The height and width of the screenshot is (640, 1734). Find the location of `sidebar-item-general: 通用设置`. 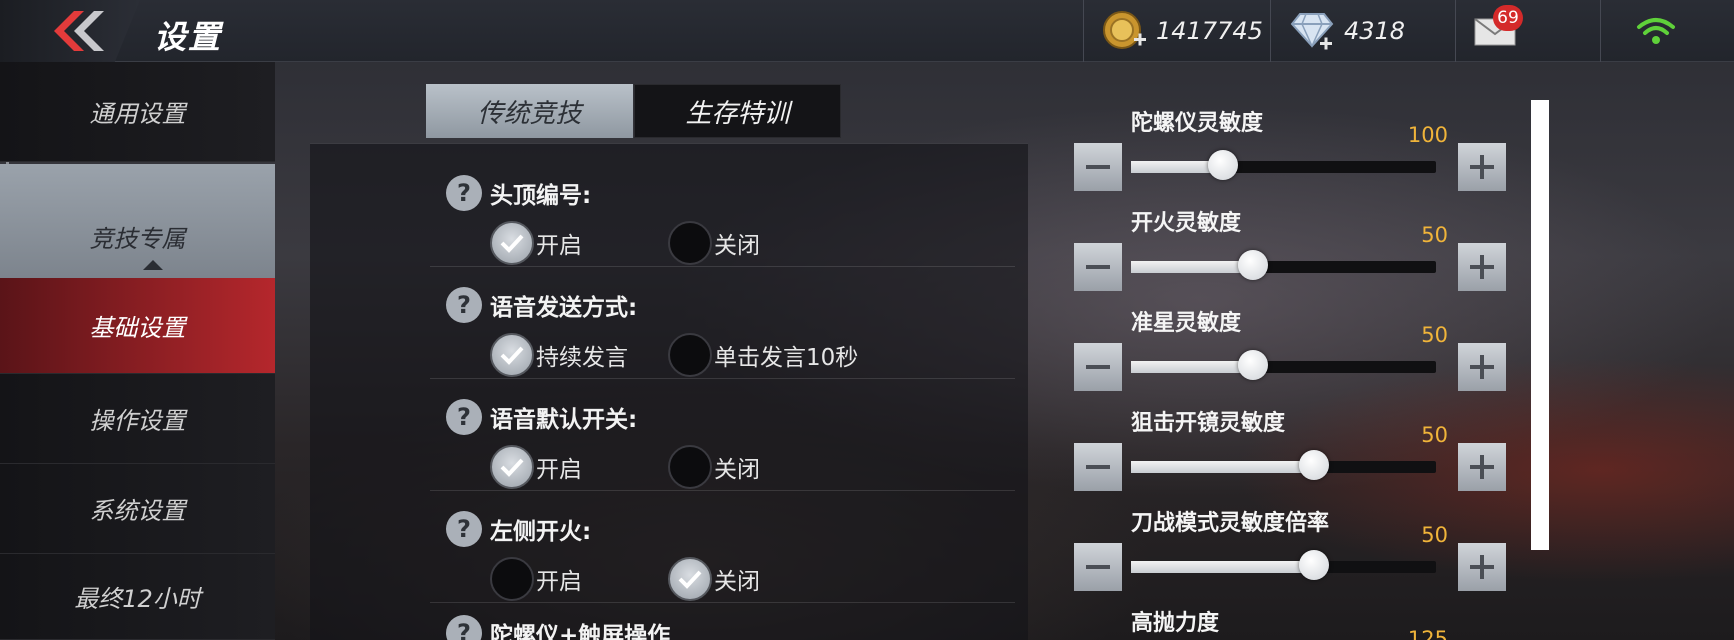

sidebar-item-general: 通用设置 is located at coordinates (137, 112).